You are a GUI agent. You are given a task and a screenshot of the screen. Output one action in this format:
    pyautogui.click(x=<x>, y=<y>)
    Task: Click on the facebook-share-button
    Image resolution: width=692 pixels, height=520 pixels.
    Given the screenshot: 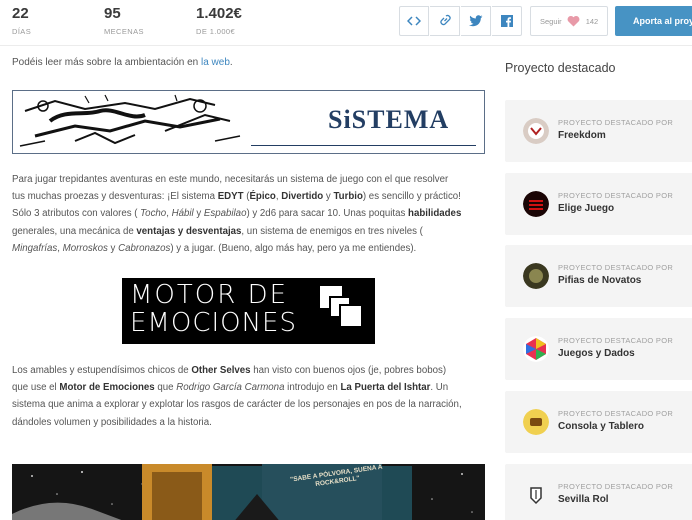 What is the action you would take?
    pyautogui.click(x=507, y=21)
    